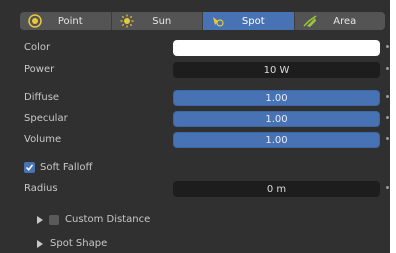 Image resolution: width=396 pixels, height=253 pixels. What do you see at coordinates (39, 69) in the screenshot?
I see `power-label: Power` at bounding box center [39, 69].